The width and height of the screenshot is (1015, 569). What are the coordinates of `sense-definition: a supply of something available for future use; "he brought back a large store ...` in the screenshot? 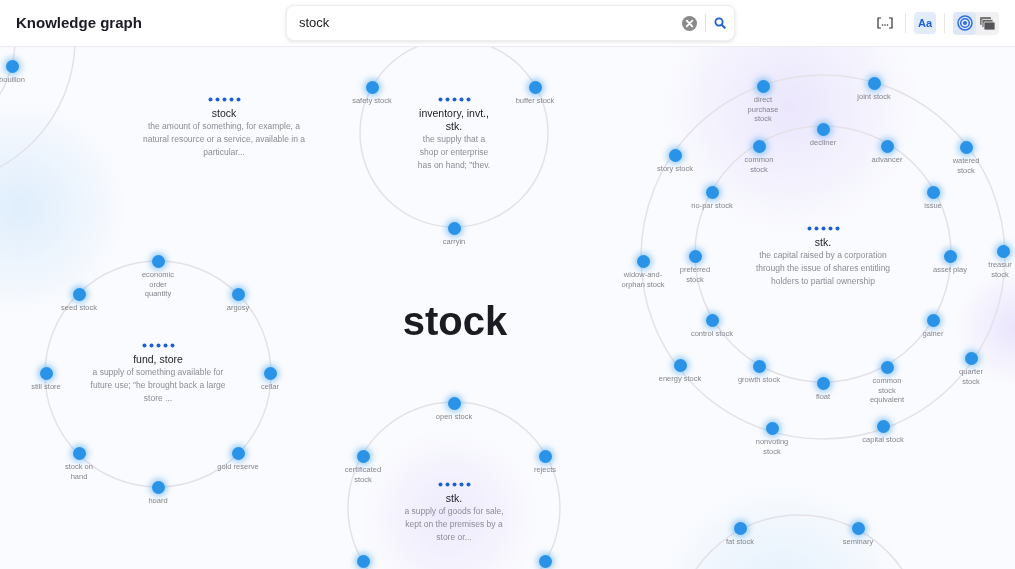 It's located at (158, 385).